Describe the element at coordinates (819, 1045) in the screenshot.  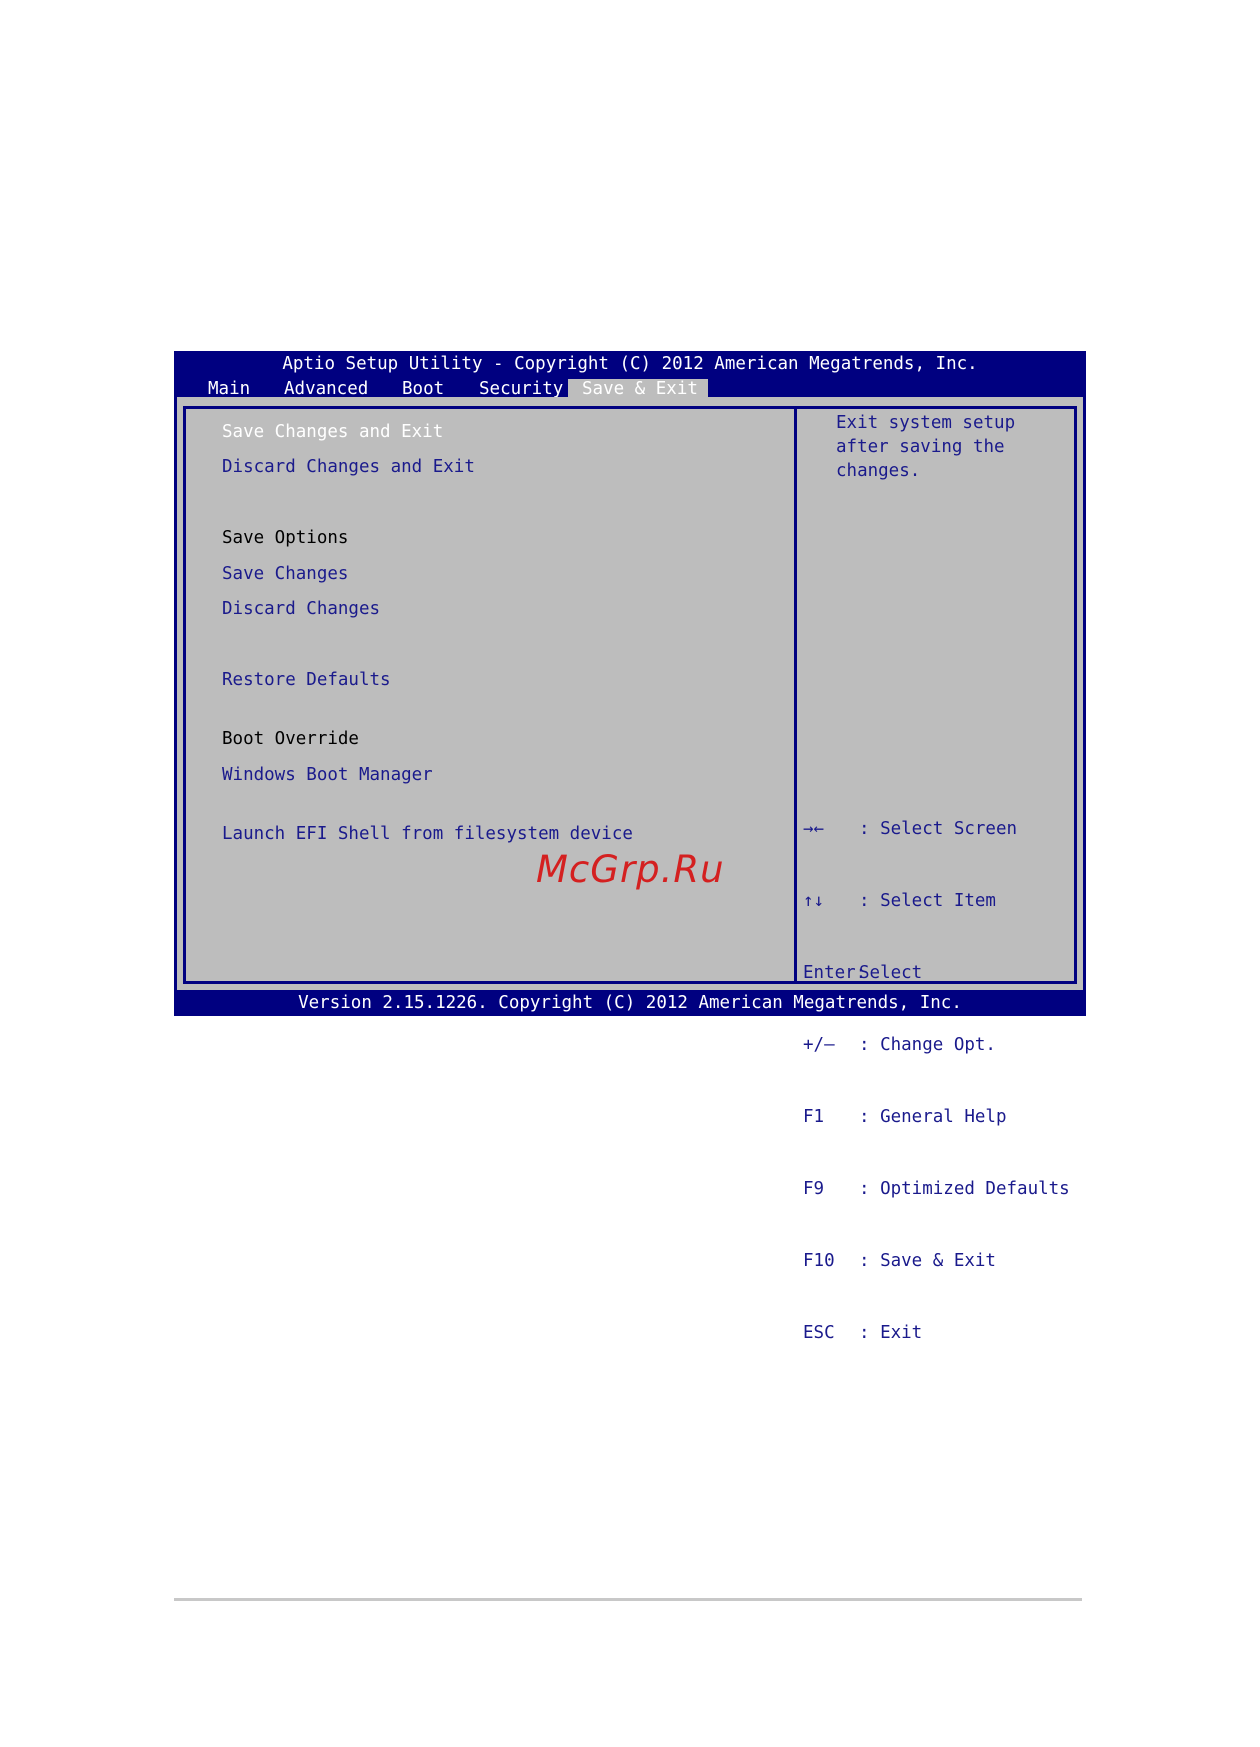
I see `key-name: +/—` at that location.